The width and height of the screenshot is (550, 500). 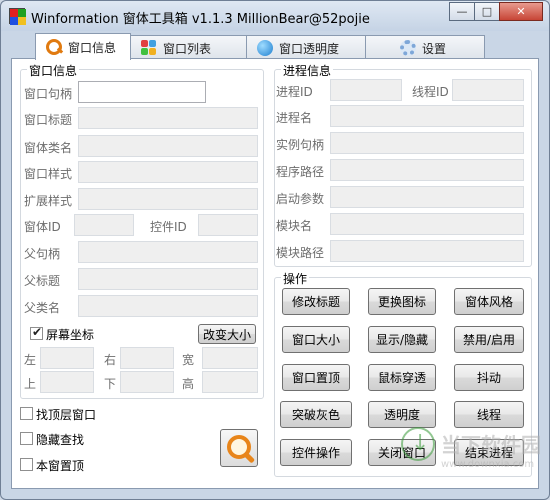 What do you see at coordinates (168, 199) in the screenshot?
I see `ex-style-field` at bounding box center [168, 199].